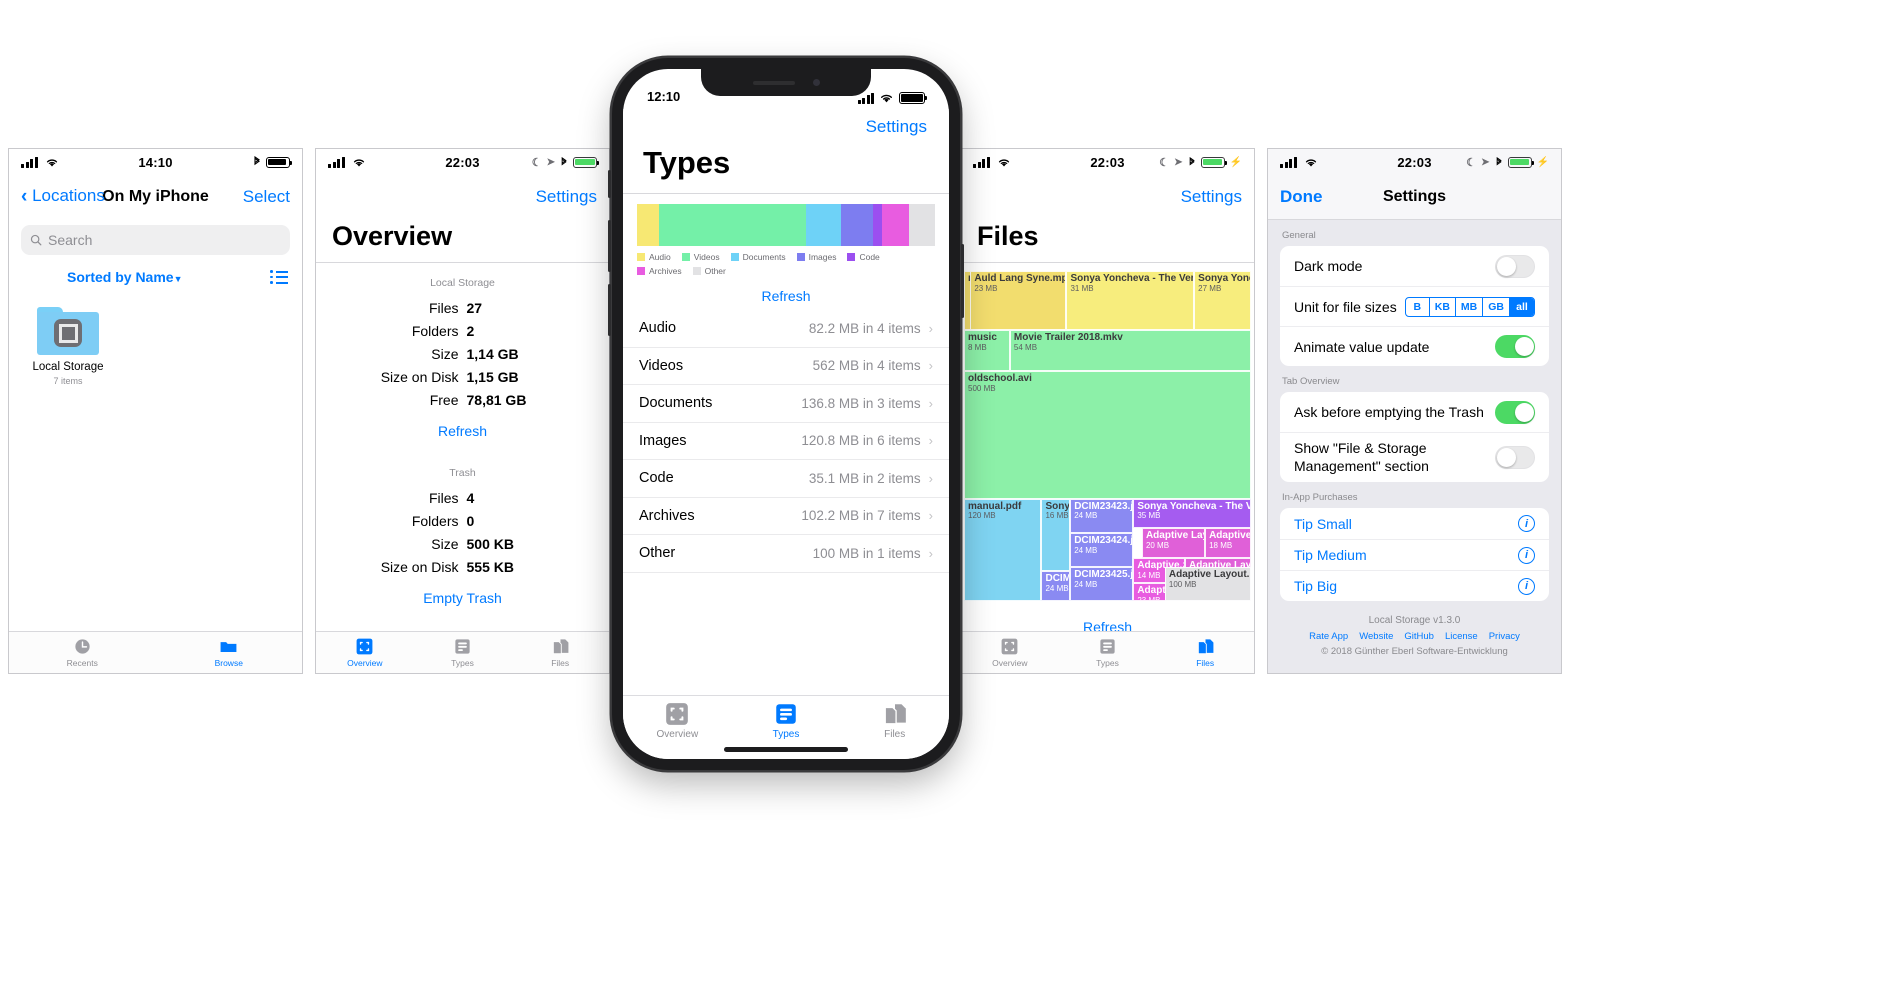 This screenshot has height=1000, width=1900. I want to click on group-heading-general: General, so click(1299, 235).